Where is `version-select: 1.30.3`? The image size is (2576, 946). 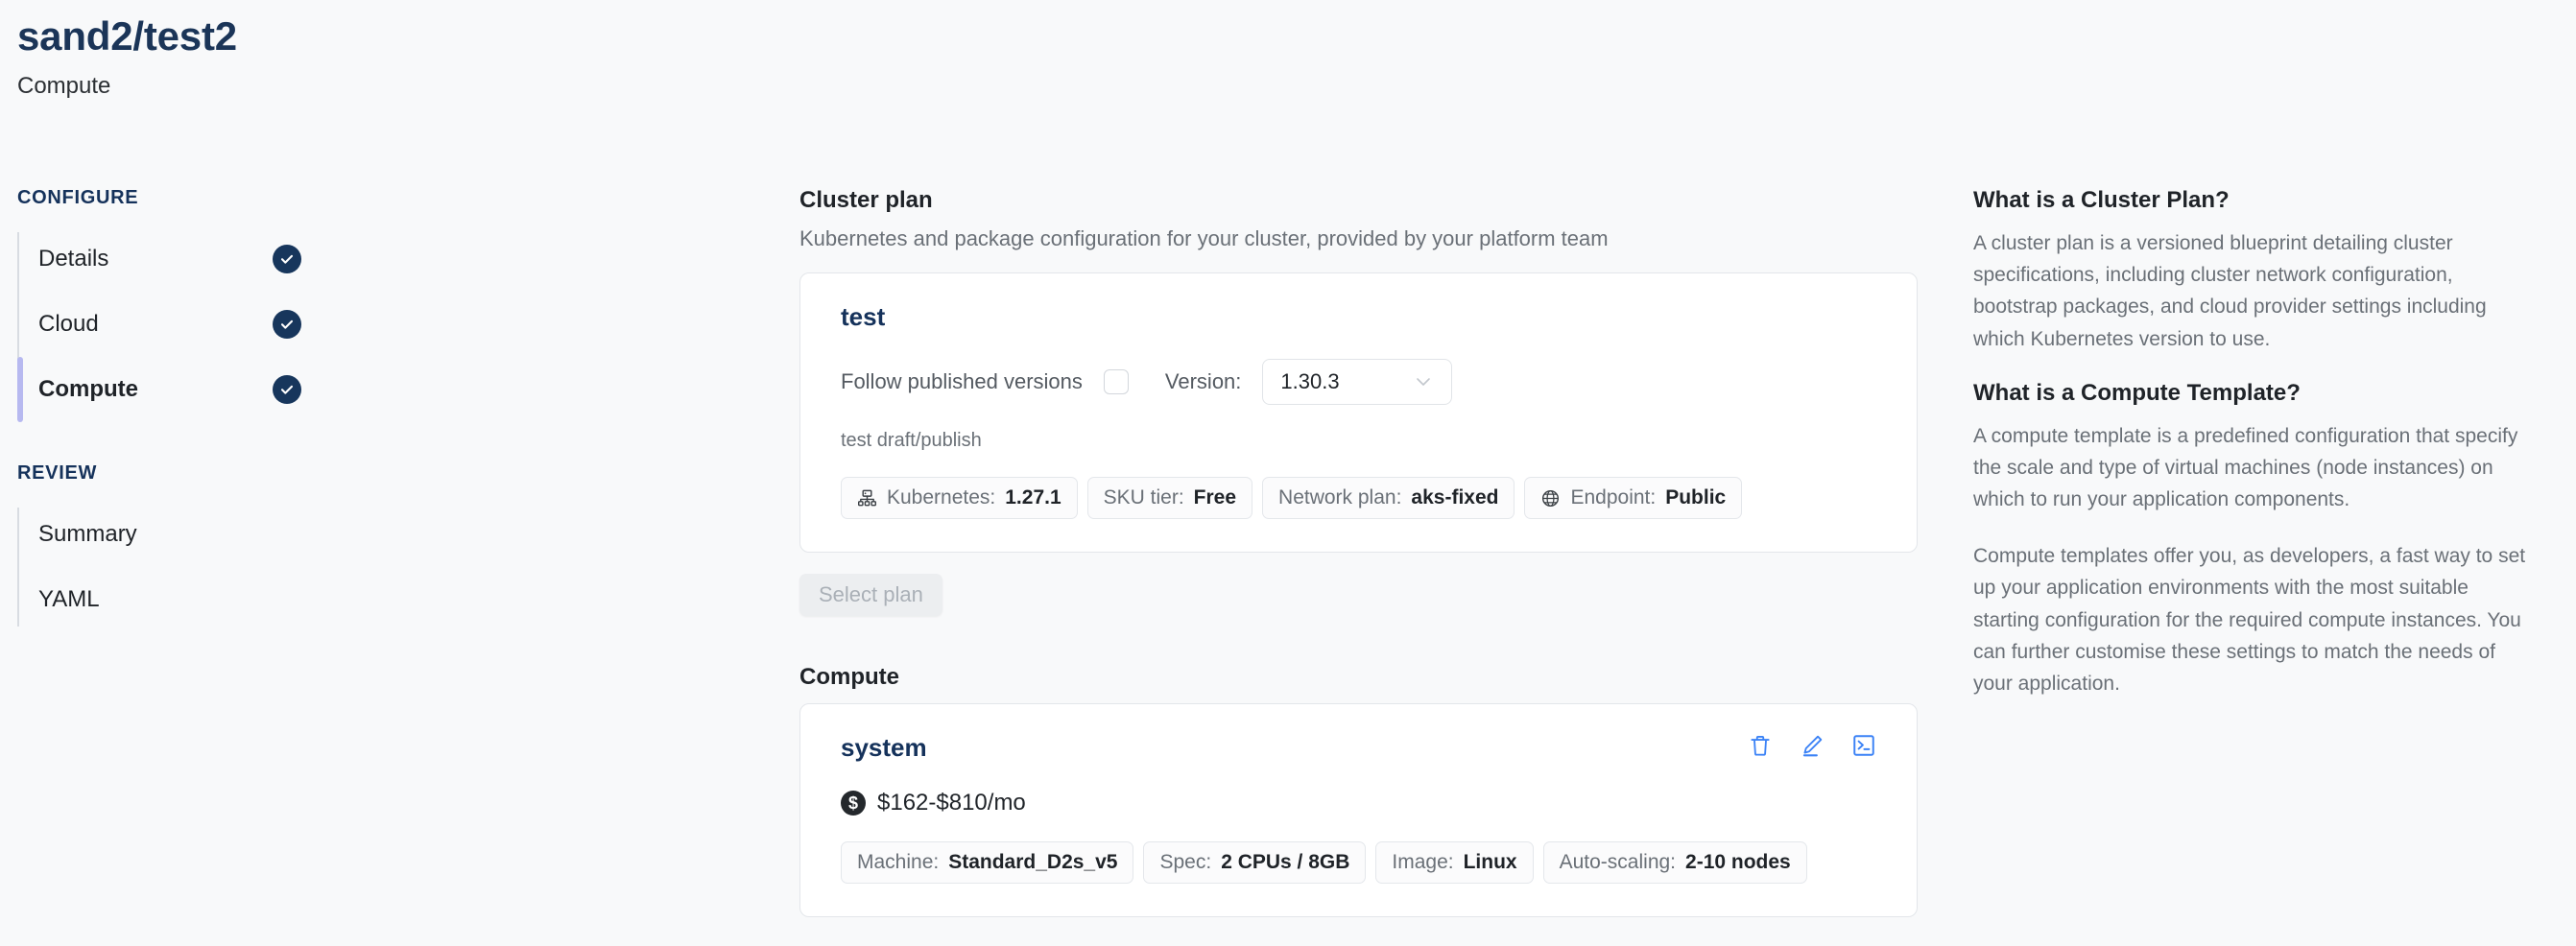
version-select: 1.30.3 is located at coordinates (1357, 382).